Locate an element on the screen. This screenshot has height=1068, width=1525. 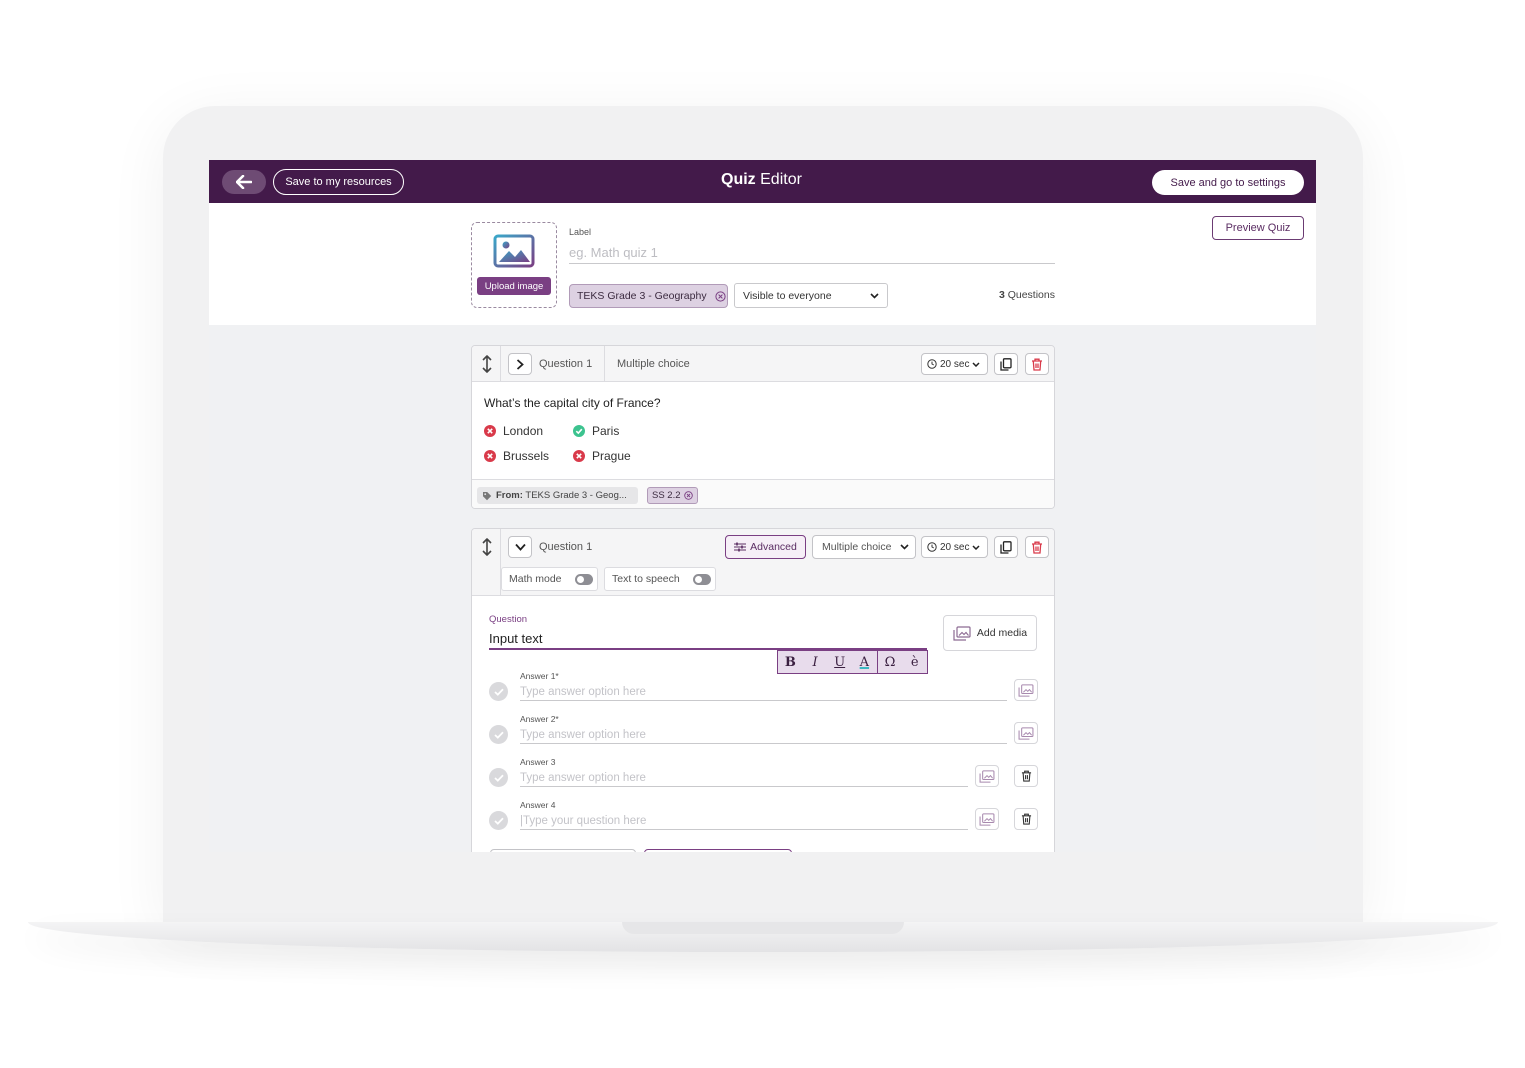
text-to-speech-switch is located at coordinates (702, 579).